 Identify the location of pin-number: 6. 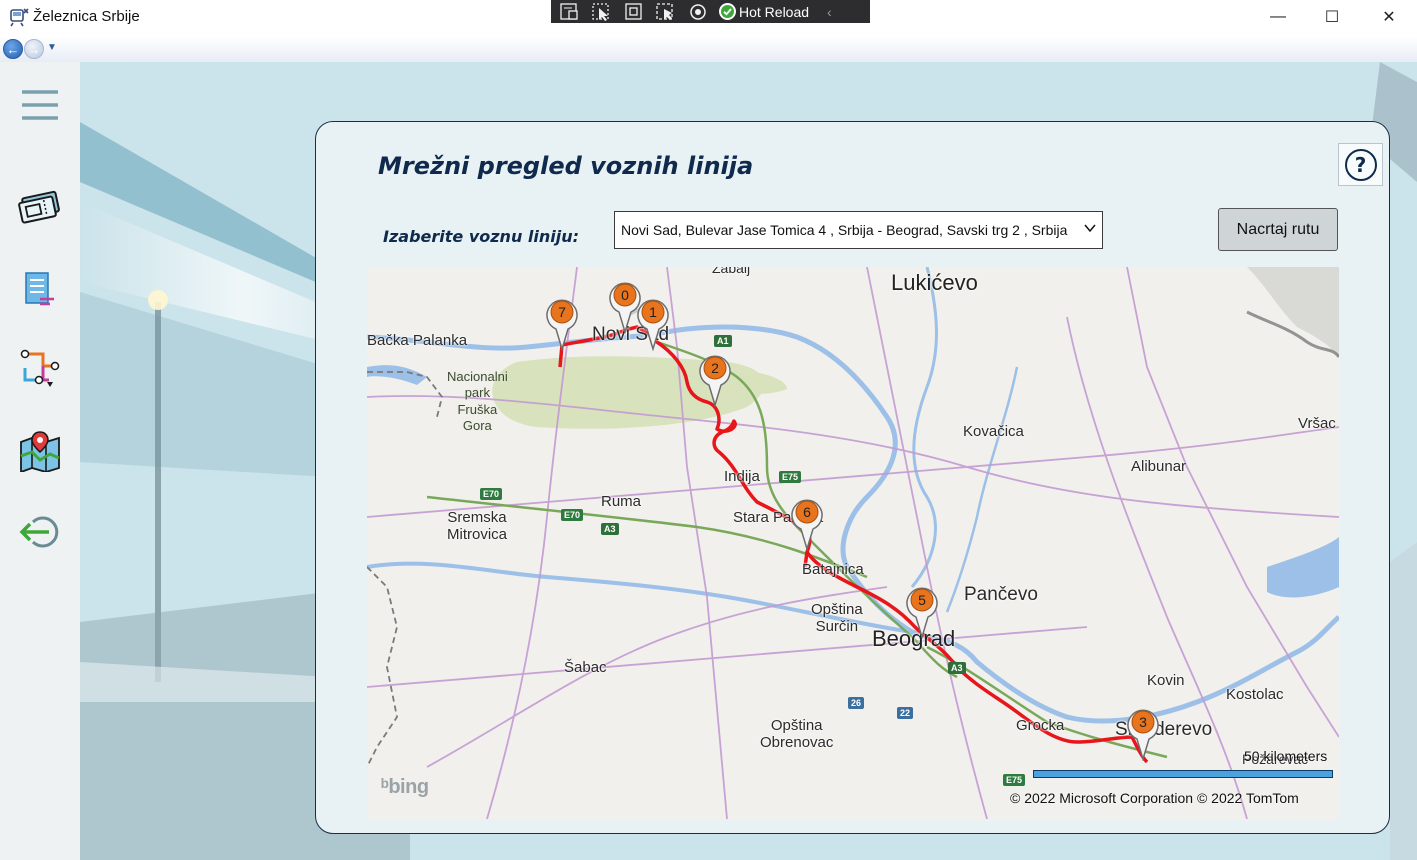
(807, 512).